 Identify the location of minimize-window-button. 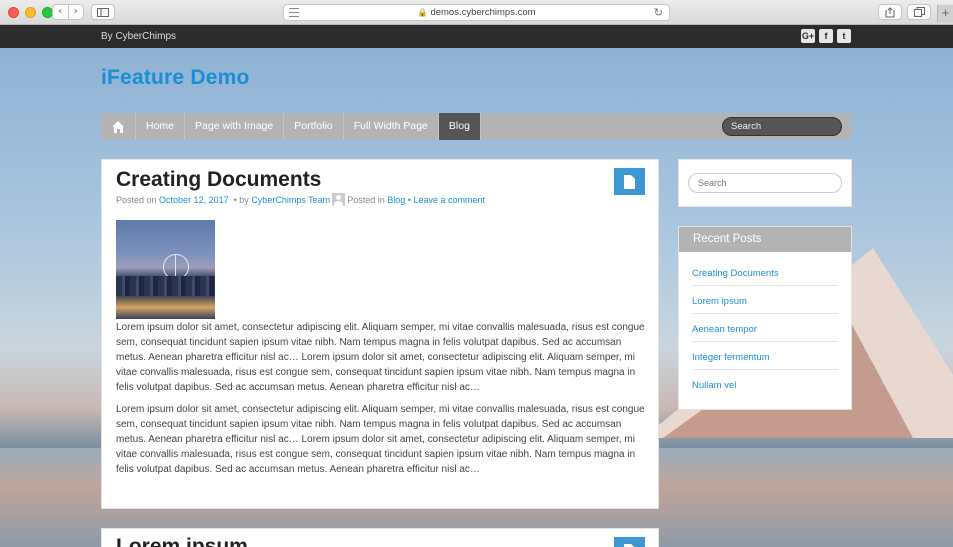
(30, 12).